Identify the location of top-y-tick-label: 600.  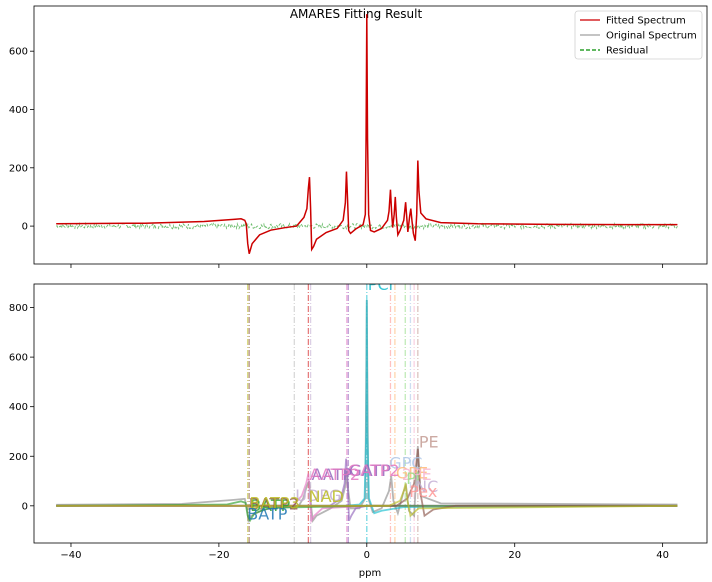
(18, 52).